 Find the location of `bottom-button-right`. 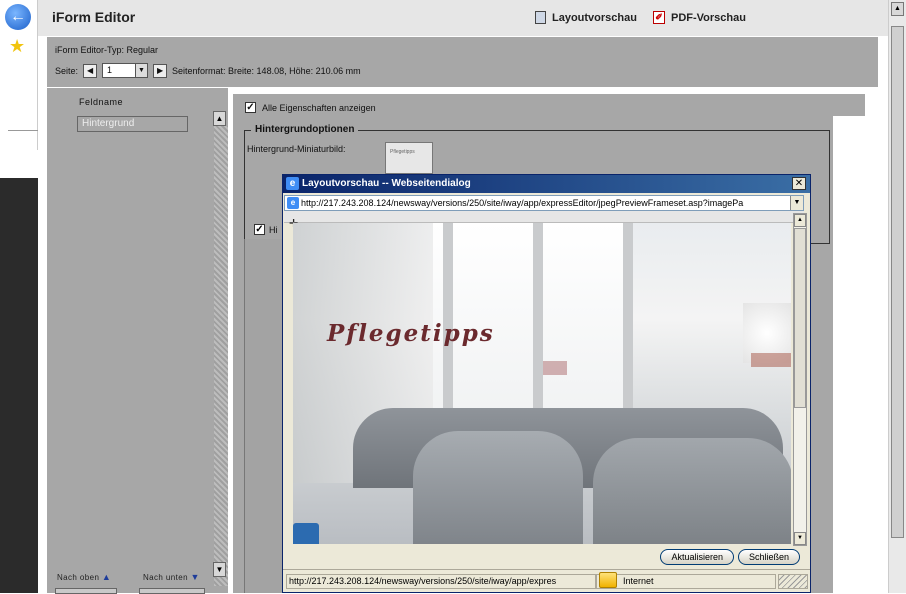

bottom-button-right is located at coordinates (172, 591).